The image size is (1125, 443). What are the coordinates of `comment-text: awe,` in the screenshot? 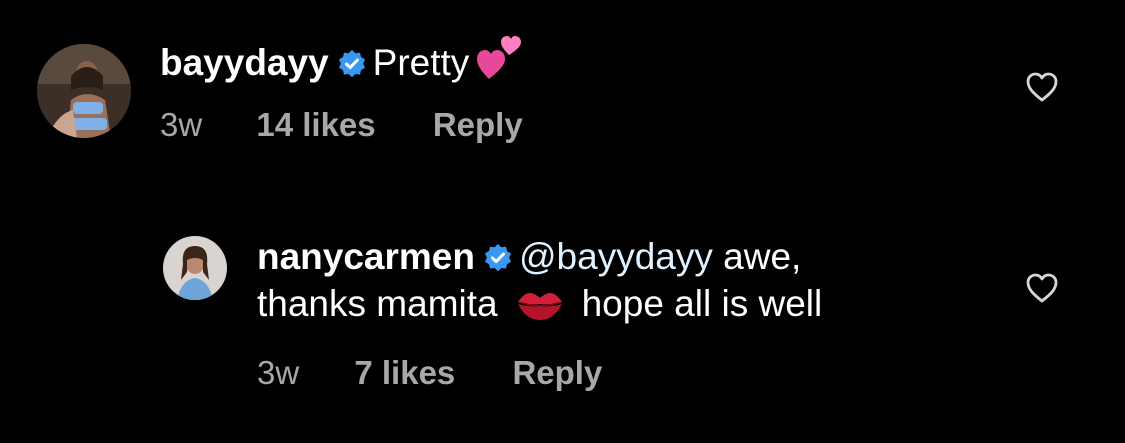 It's located at (762, 256).